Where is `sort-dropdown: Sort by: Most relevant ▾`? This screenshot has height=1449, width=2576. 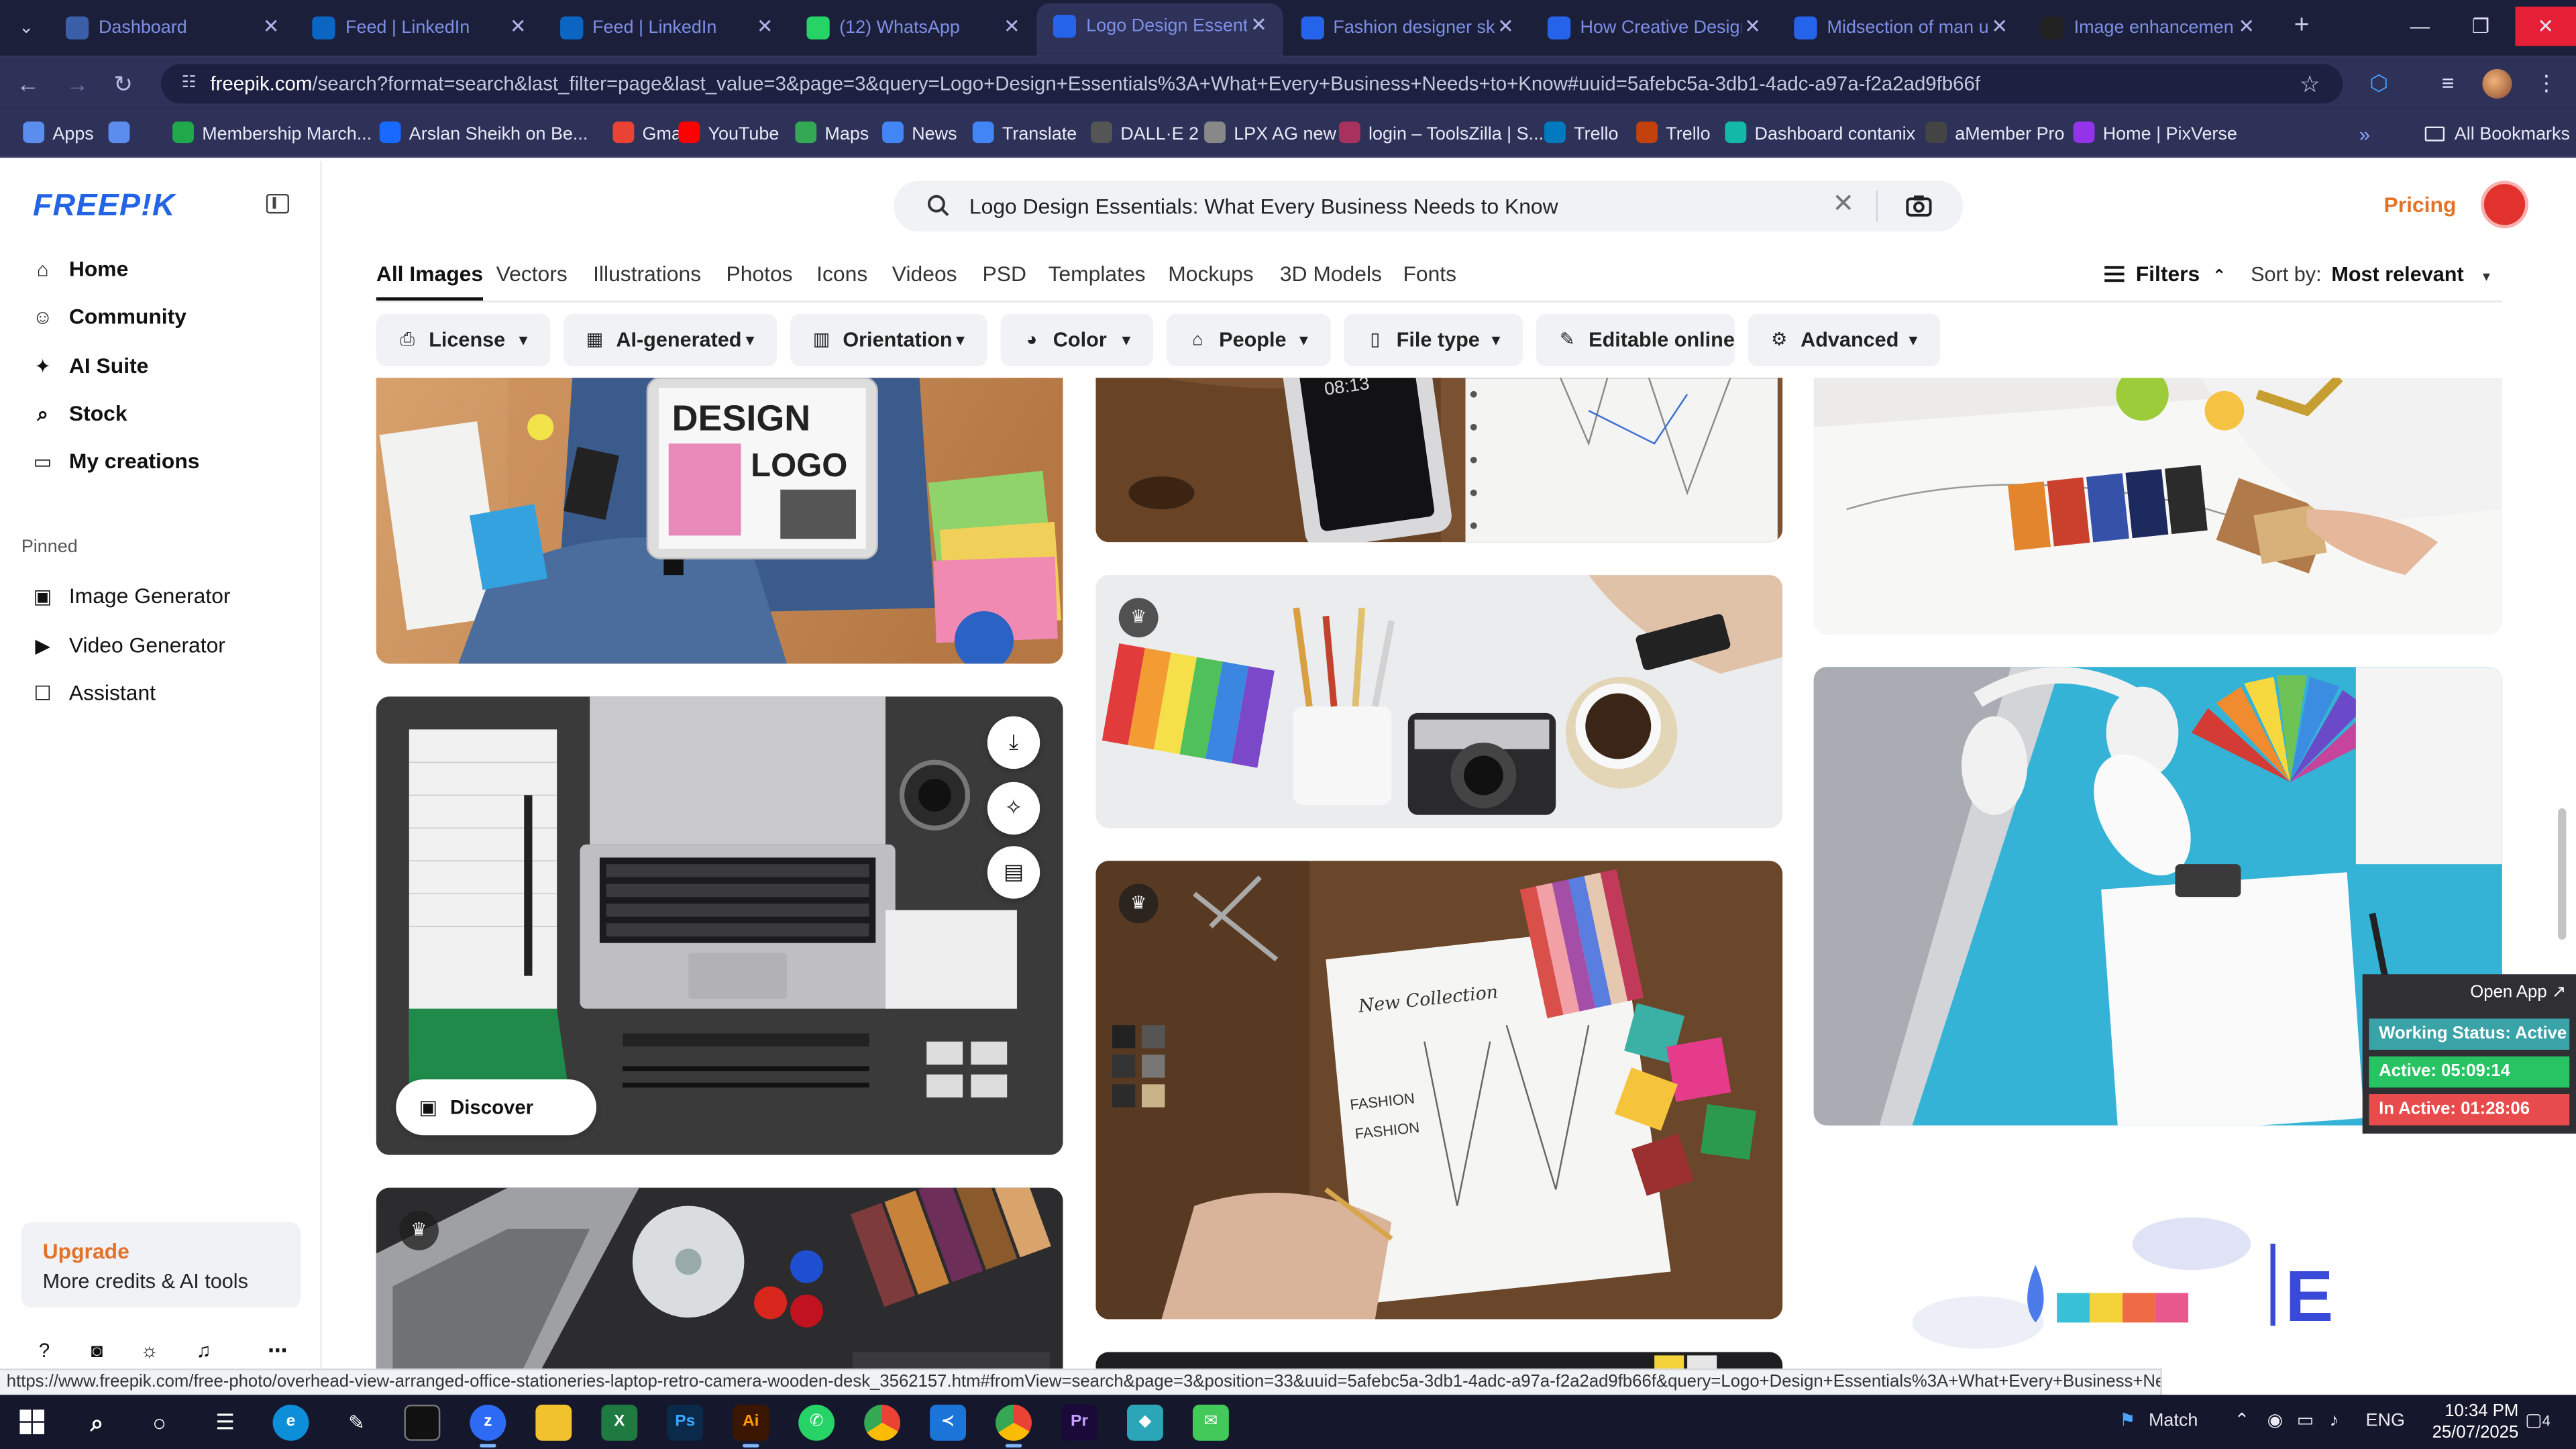 sort-dropdown: Sort by: Most relevant ▾ is located at coordinates (2370, 275).